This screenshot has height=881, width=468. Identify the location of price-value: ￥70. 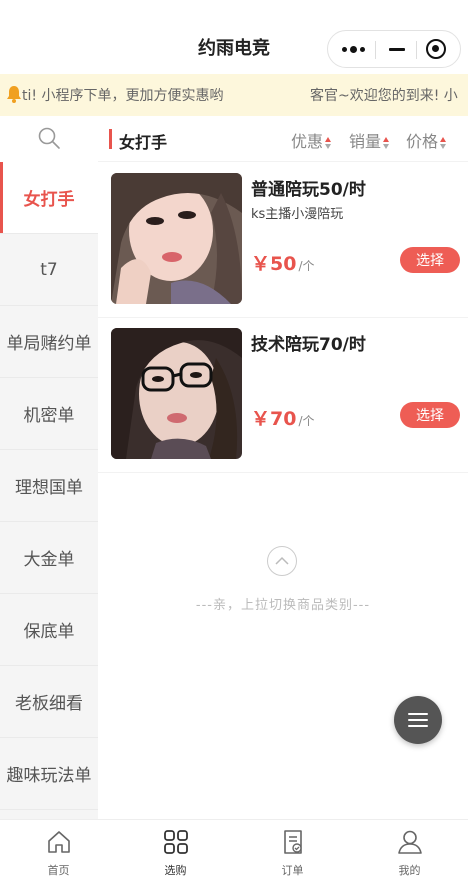
(274, 419).